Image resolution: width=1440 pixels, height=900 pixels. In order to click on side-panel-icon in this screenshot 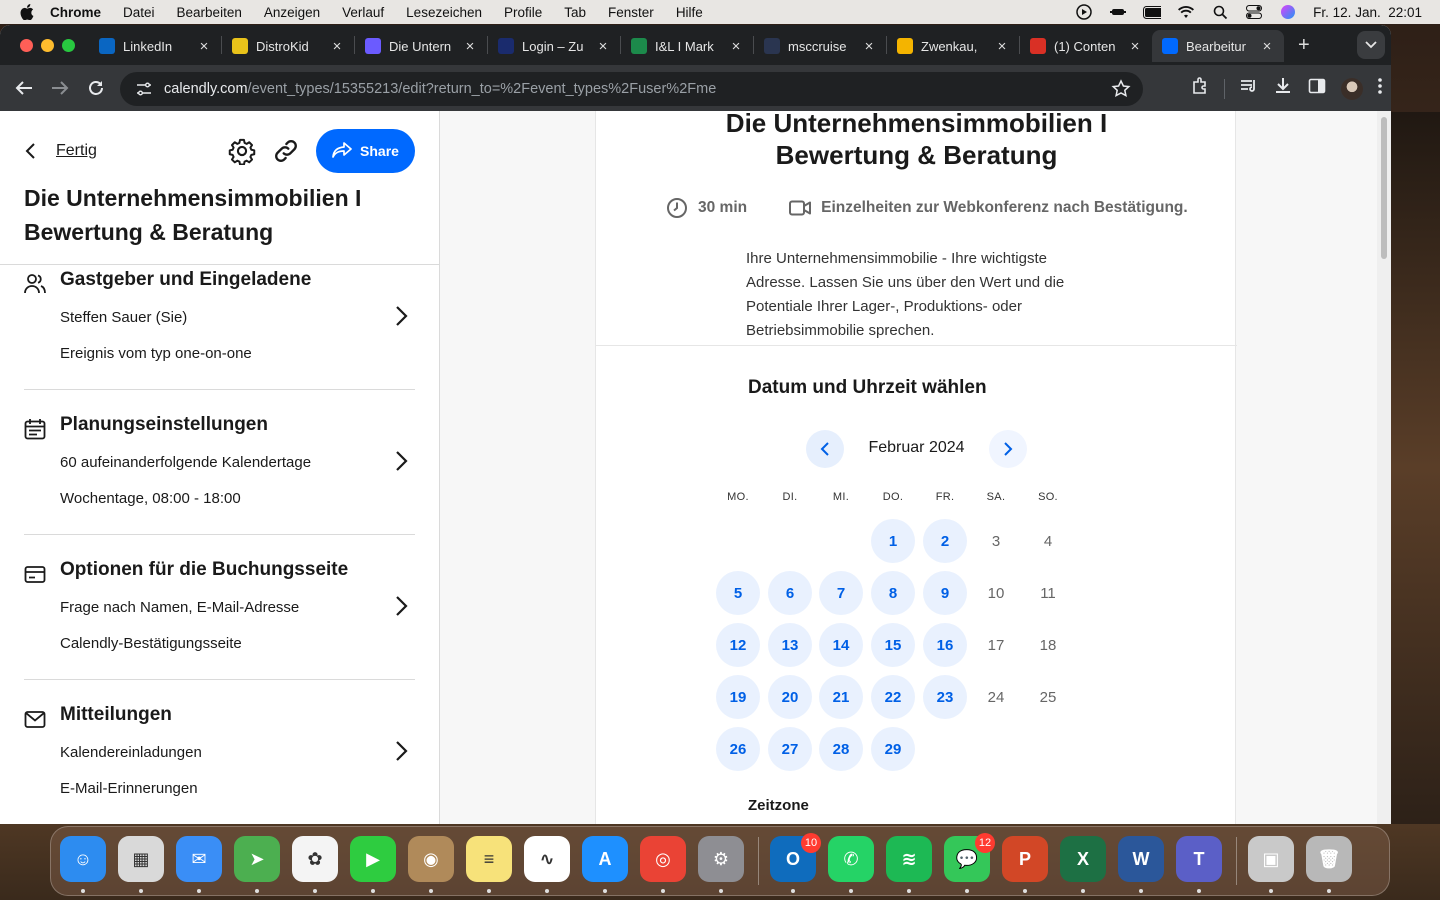, I will do `click(1317, 88)`.